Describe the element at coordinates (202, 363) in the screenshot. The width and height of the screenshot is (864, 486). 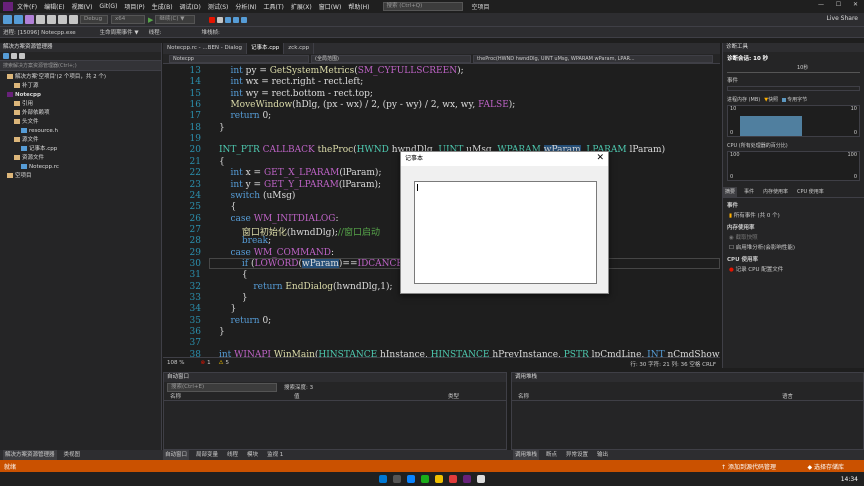
I see `error-icon: ⊗` at that location.